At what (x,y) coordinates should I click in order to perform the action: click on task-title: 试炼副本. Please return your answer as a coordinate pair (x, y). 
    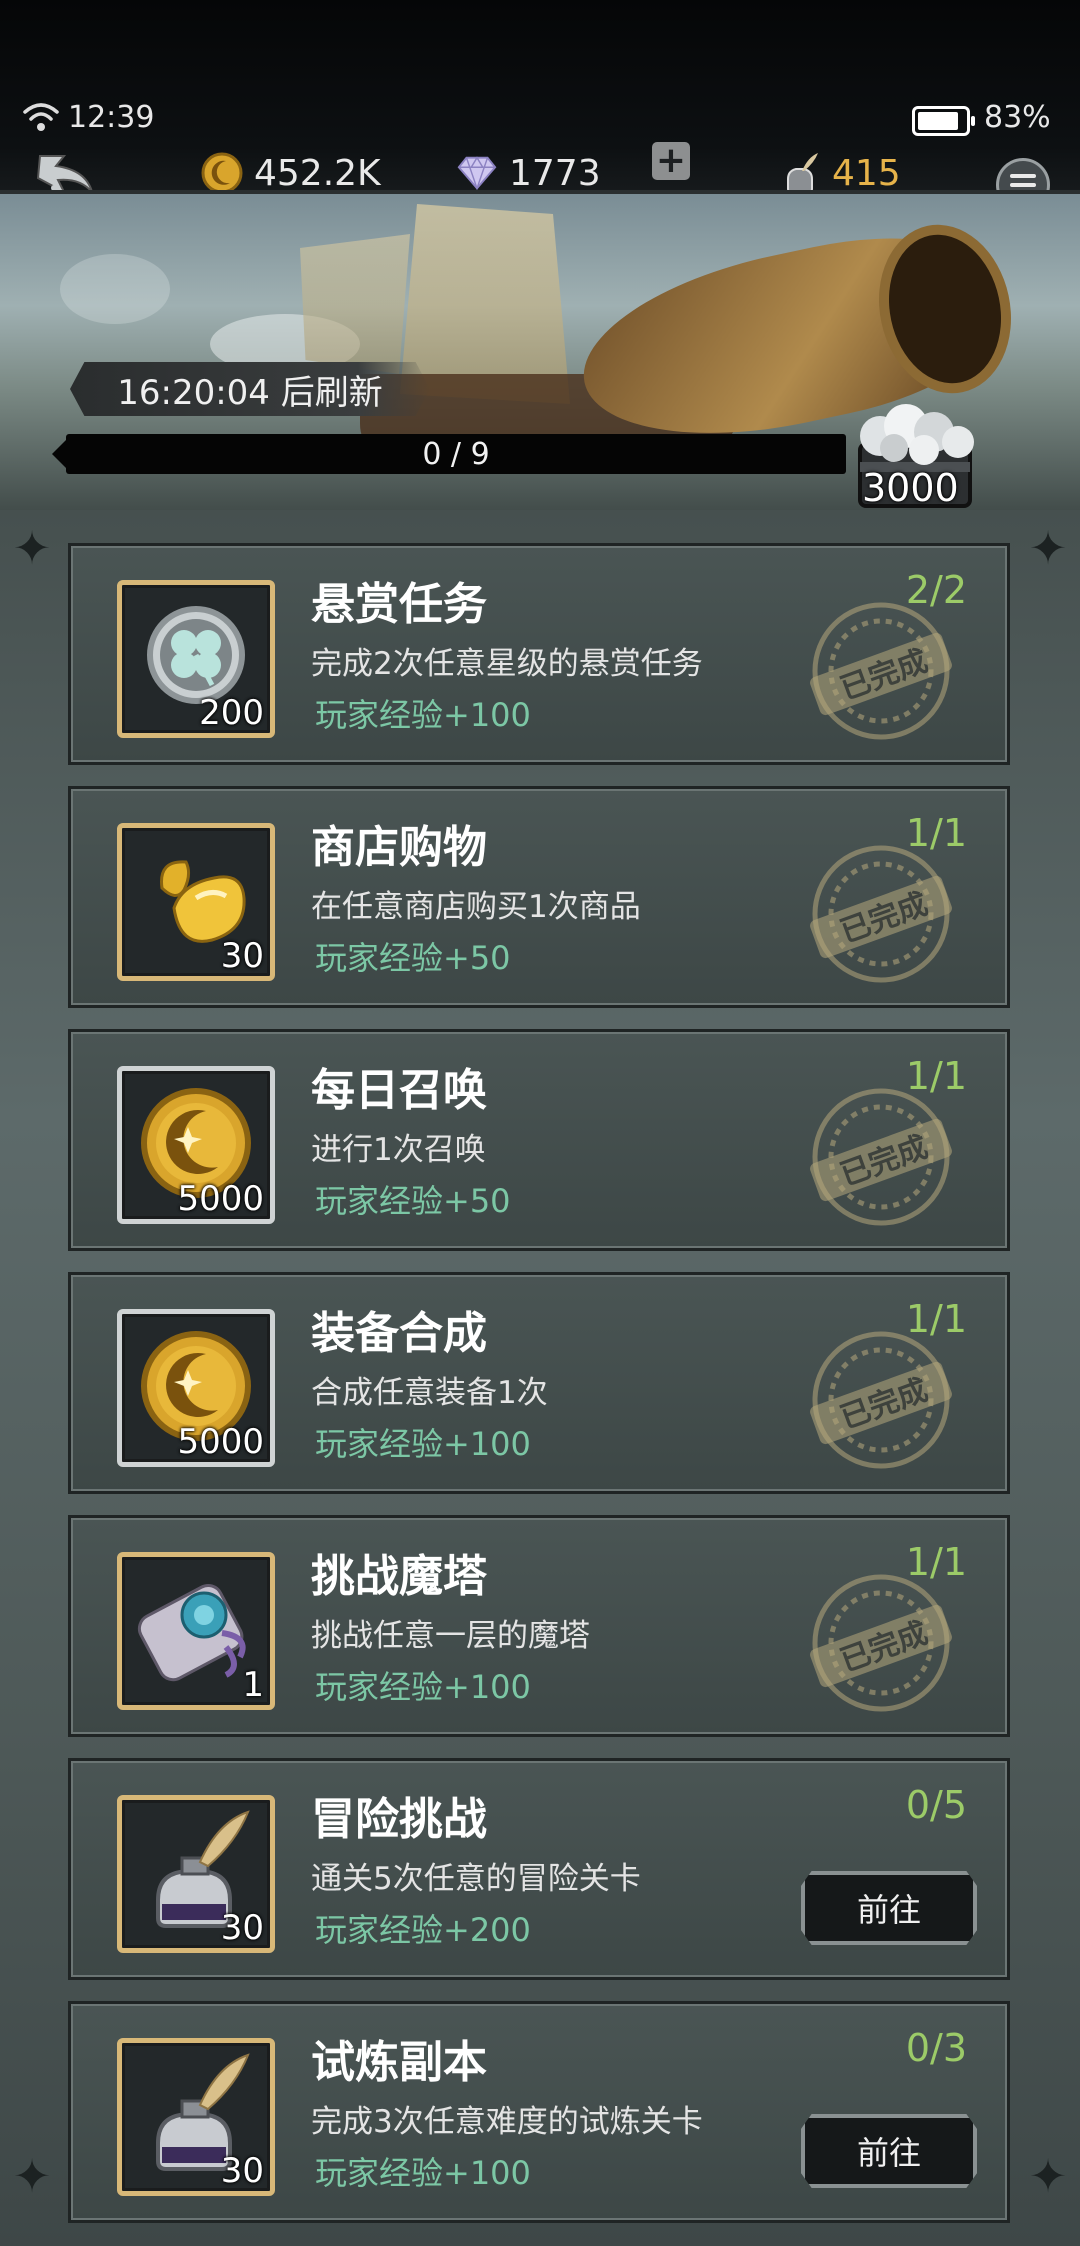
    Looking at the image, I should click on (399, 2062).